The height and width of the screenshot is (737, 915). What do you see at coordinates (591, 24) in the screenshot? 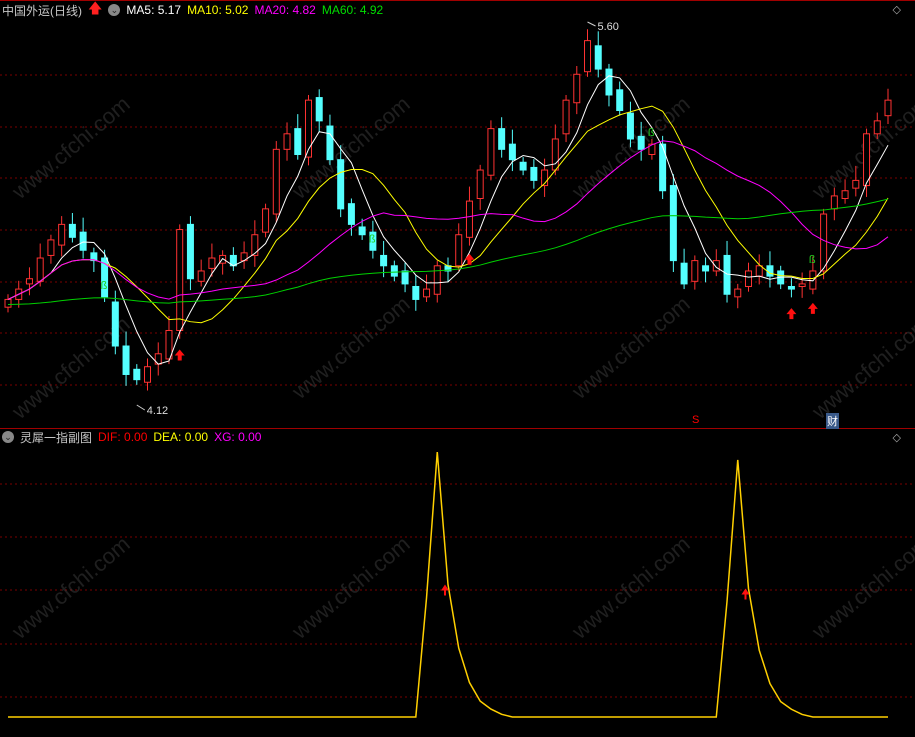
I see `high-pointer` at bounding box center [591, 24].